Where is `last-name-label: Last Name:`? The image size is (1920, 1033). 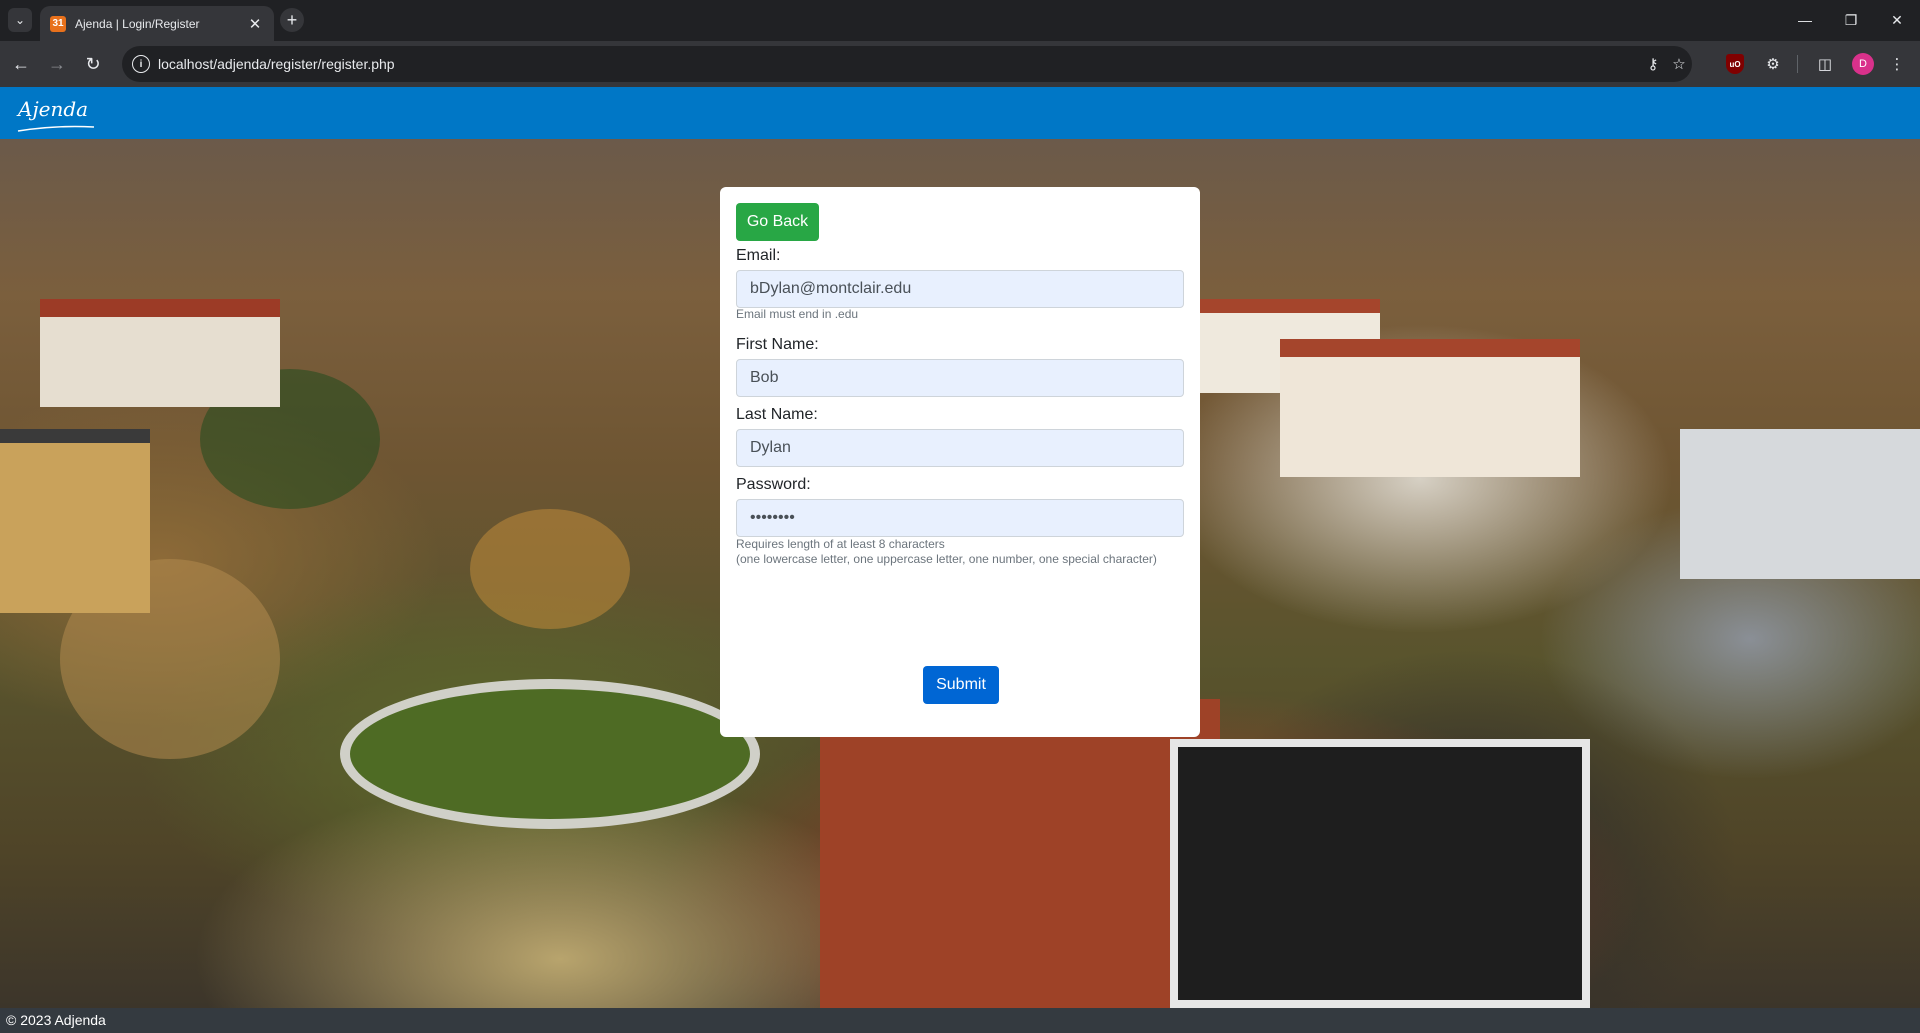
last-name-label: Last Name: is located at coordinates (777, 414).